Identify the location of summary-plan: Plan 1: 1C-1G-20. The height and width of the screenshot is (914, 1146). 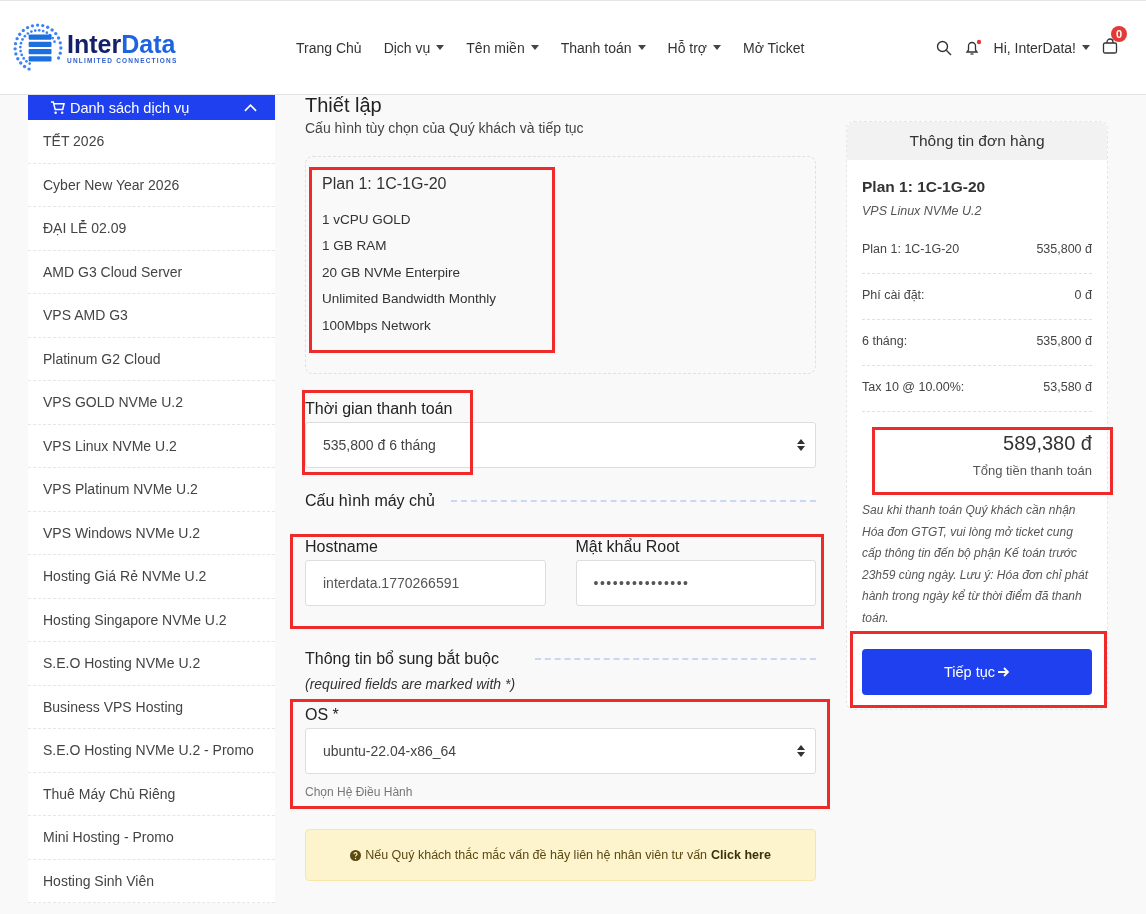
(924, 187).